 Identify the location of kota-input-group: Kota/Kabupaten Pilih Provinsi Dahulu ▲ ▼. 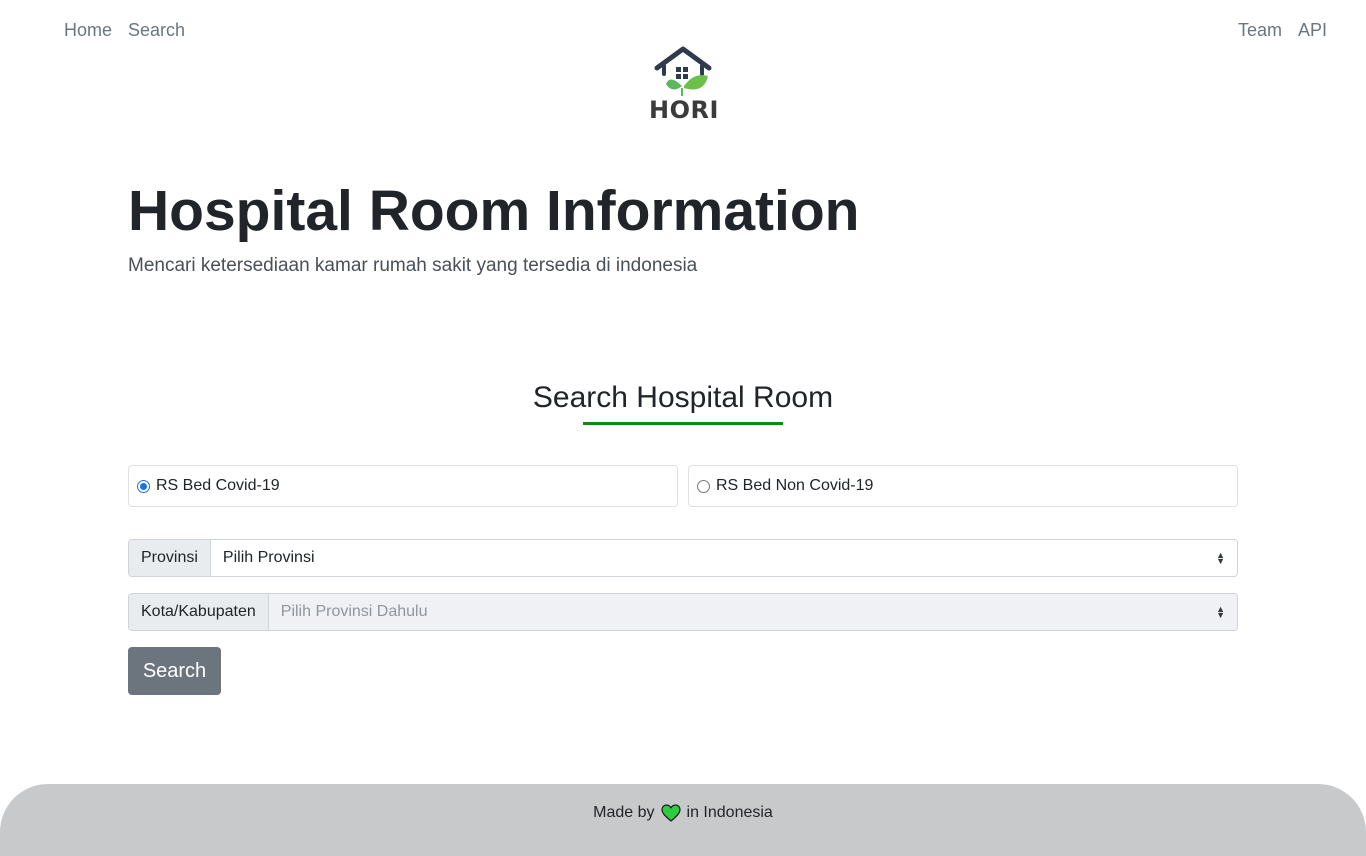
(683, 612).